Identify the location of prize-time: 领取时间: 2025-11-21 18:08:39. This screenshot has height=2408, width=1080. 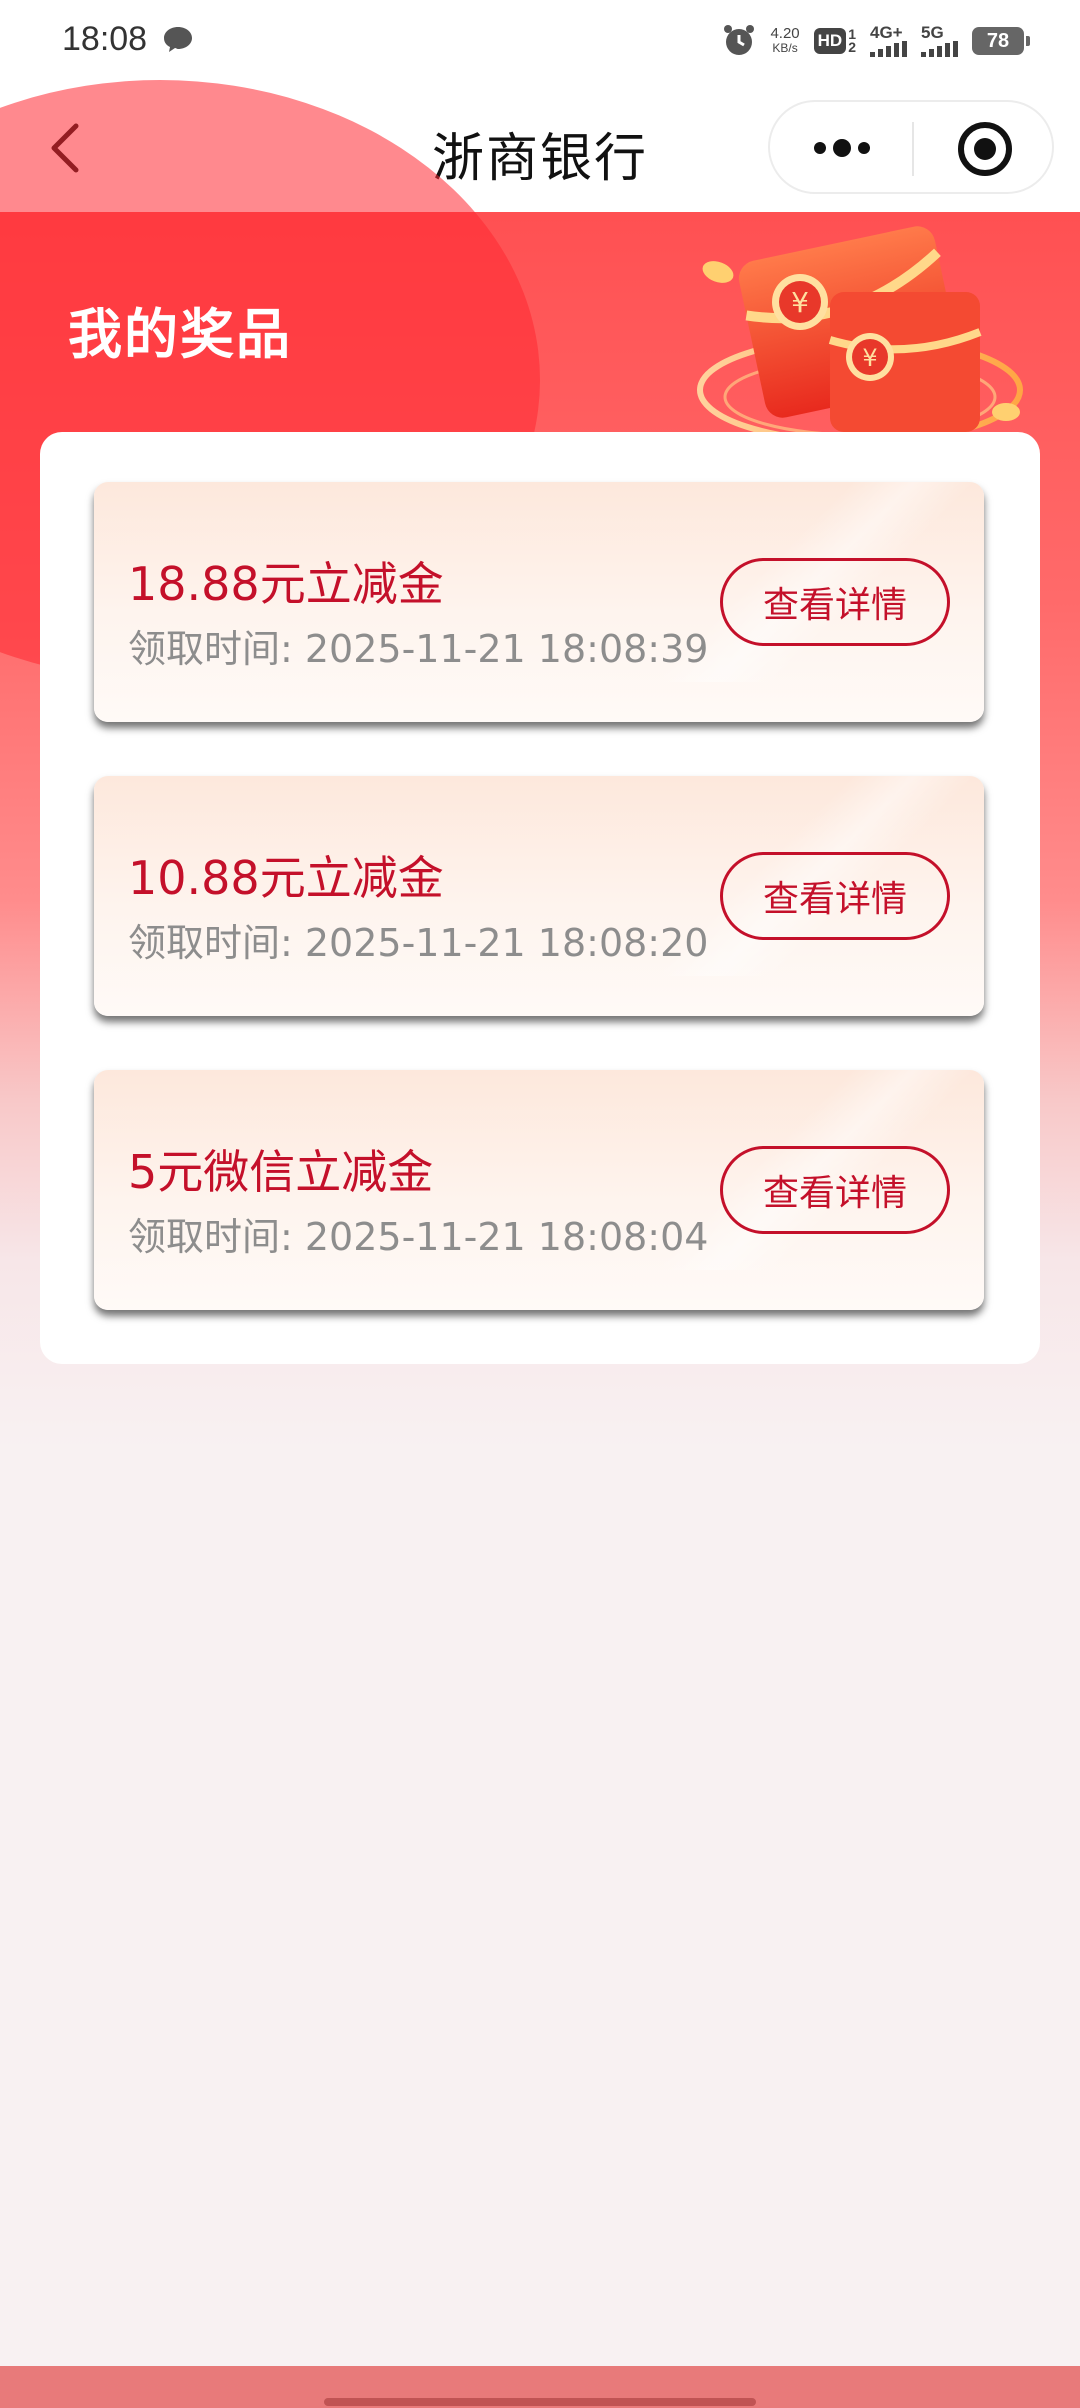
(418, 649).